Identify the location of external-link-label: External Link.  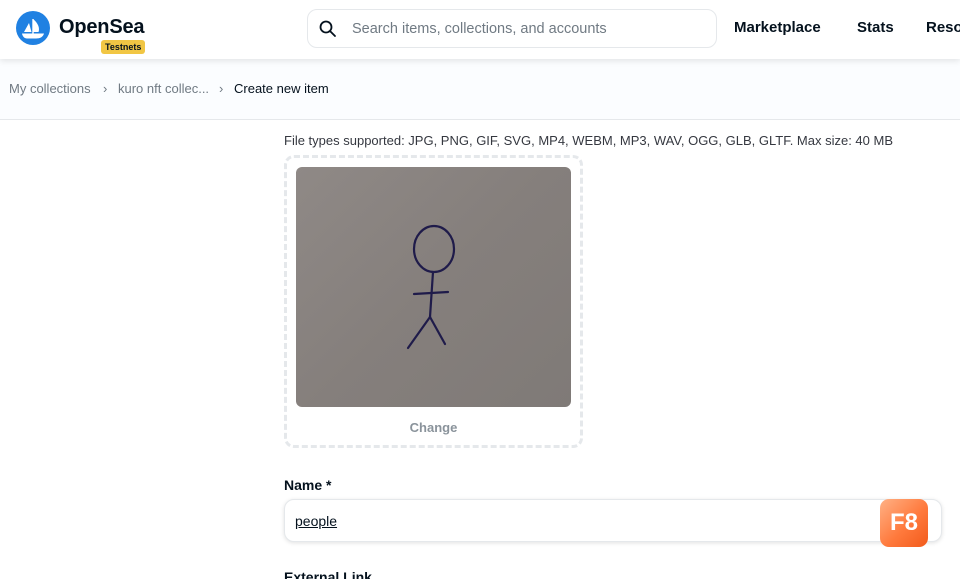
(328, 574).